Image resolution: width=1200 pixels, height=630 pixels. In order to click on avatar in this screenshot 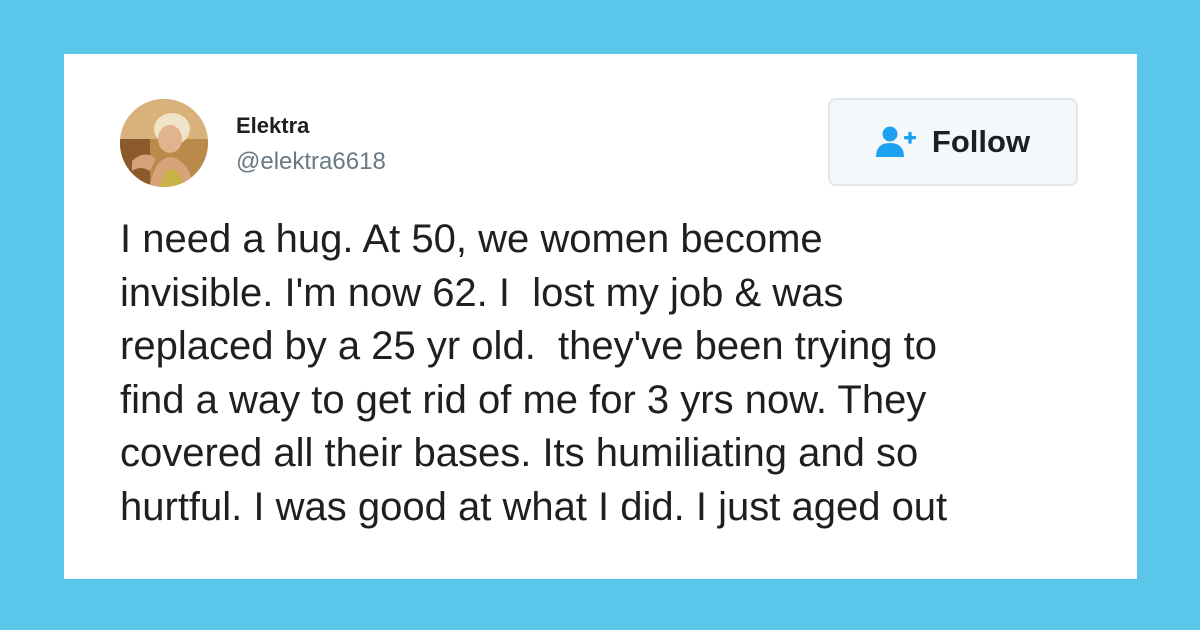, I will do `click(164, 143)`.